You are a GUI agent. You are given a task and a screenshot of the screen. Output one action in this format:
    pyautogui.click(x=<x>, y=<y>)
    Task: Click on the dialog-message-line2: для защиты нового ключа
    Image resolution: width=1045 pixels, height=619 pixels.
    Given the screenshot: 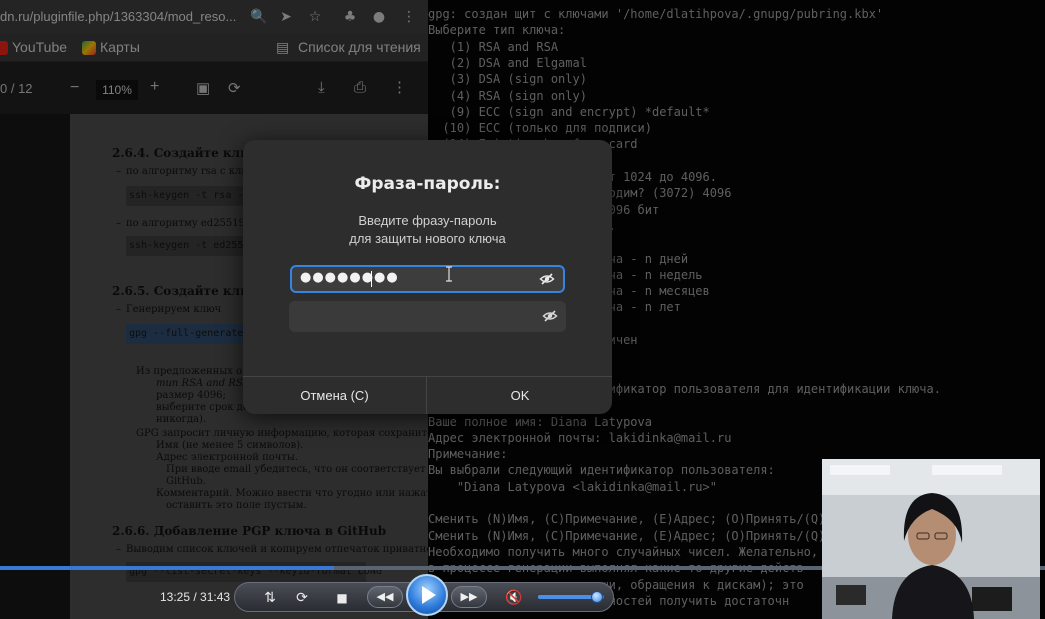 What is the action you would take?
    pyautogui.click(x=427, y=238)
    